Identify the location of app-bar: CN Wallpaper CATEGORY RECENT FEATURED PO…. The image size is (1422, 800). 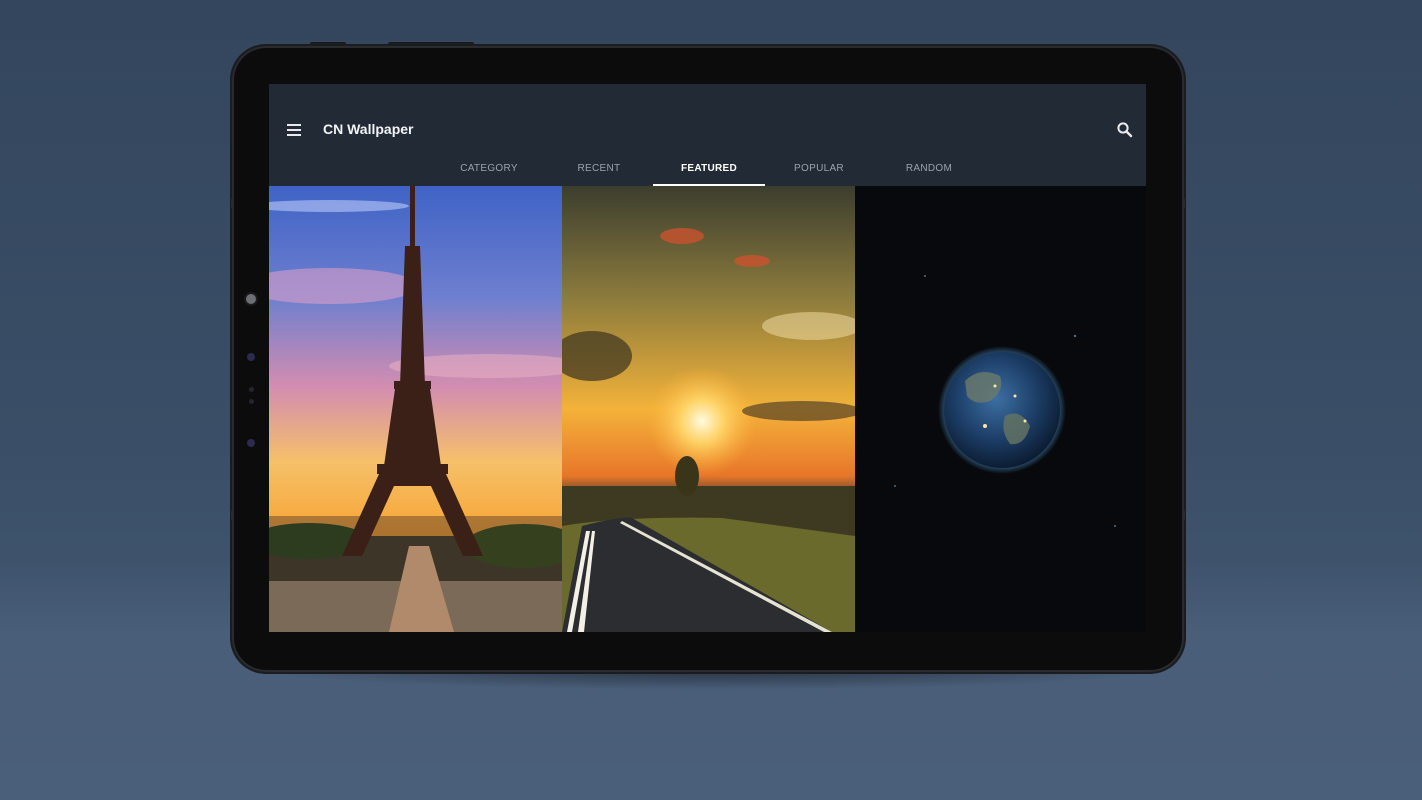
(707, 135).